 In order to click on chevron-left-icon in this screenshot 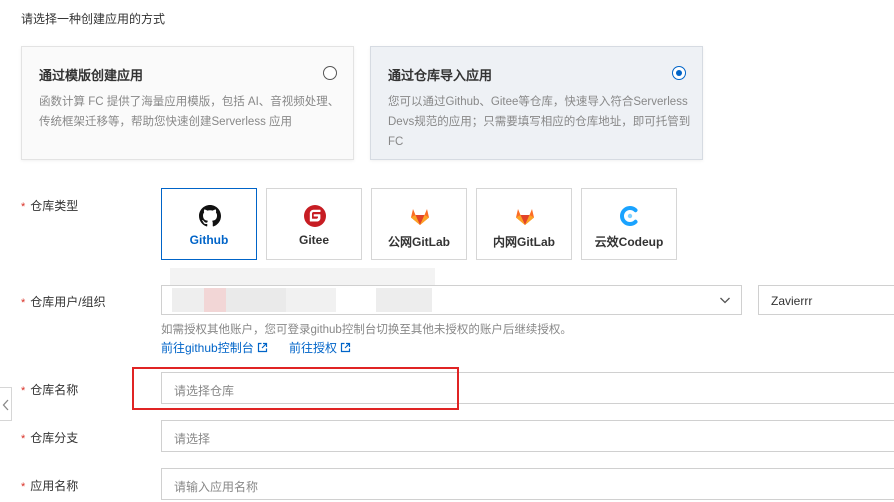, I will do `click(5, 405)`.